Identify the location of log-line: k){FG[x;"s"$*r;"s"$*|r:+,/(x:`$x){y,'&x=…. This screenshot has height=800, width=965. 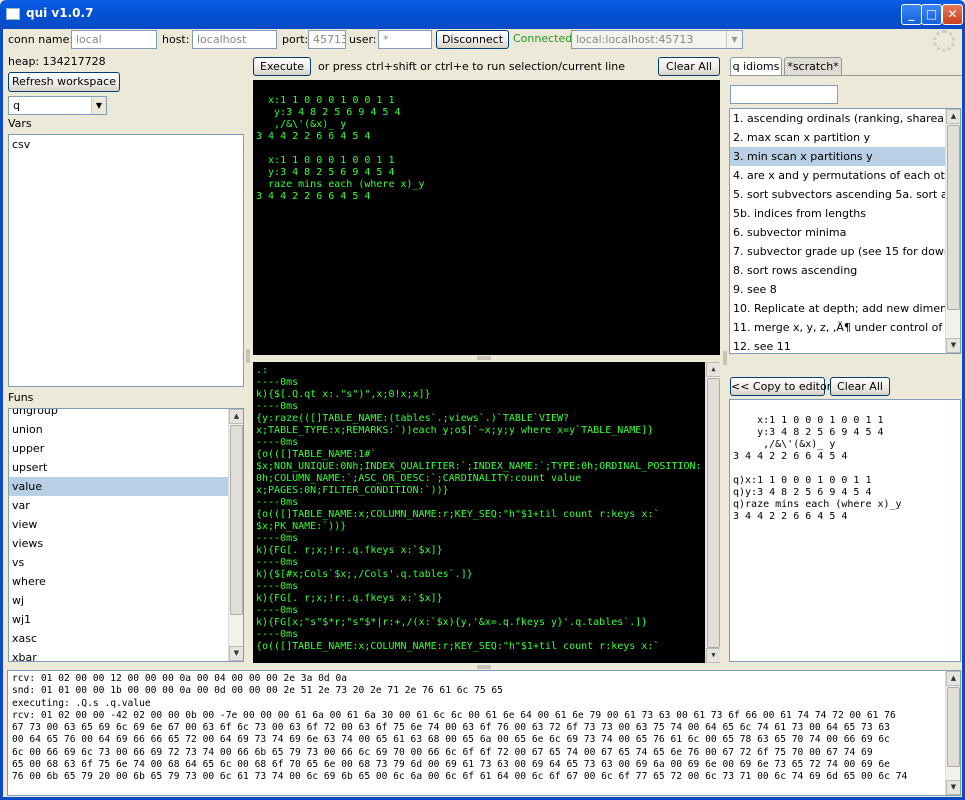
(452, 622).